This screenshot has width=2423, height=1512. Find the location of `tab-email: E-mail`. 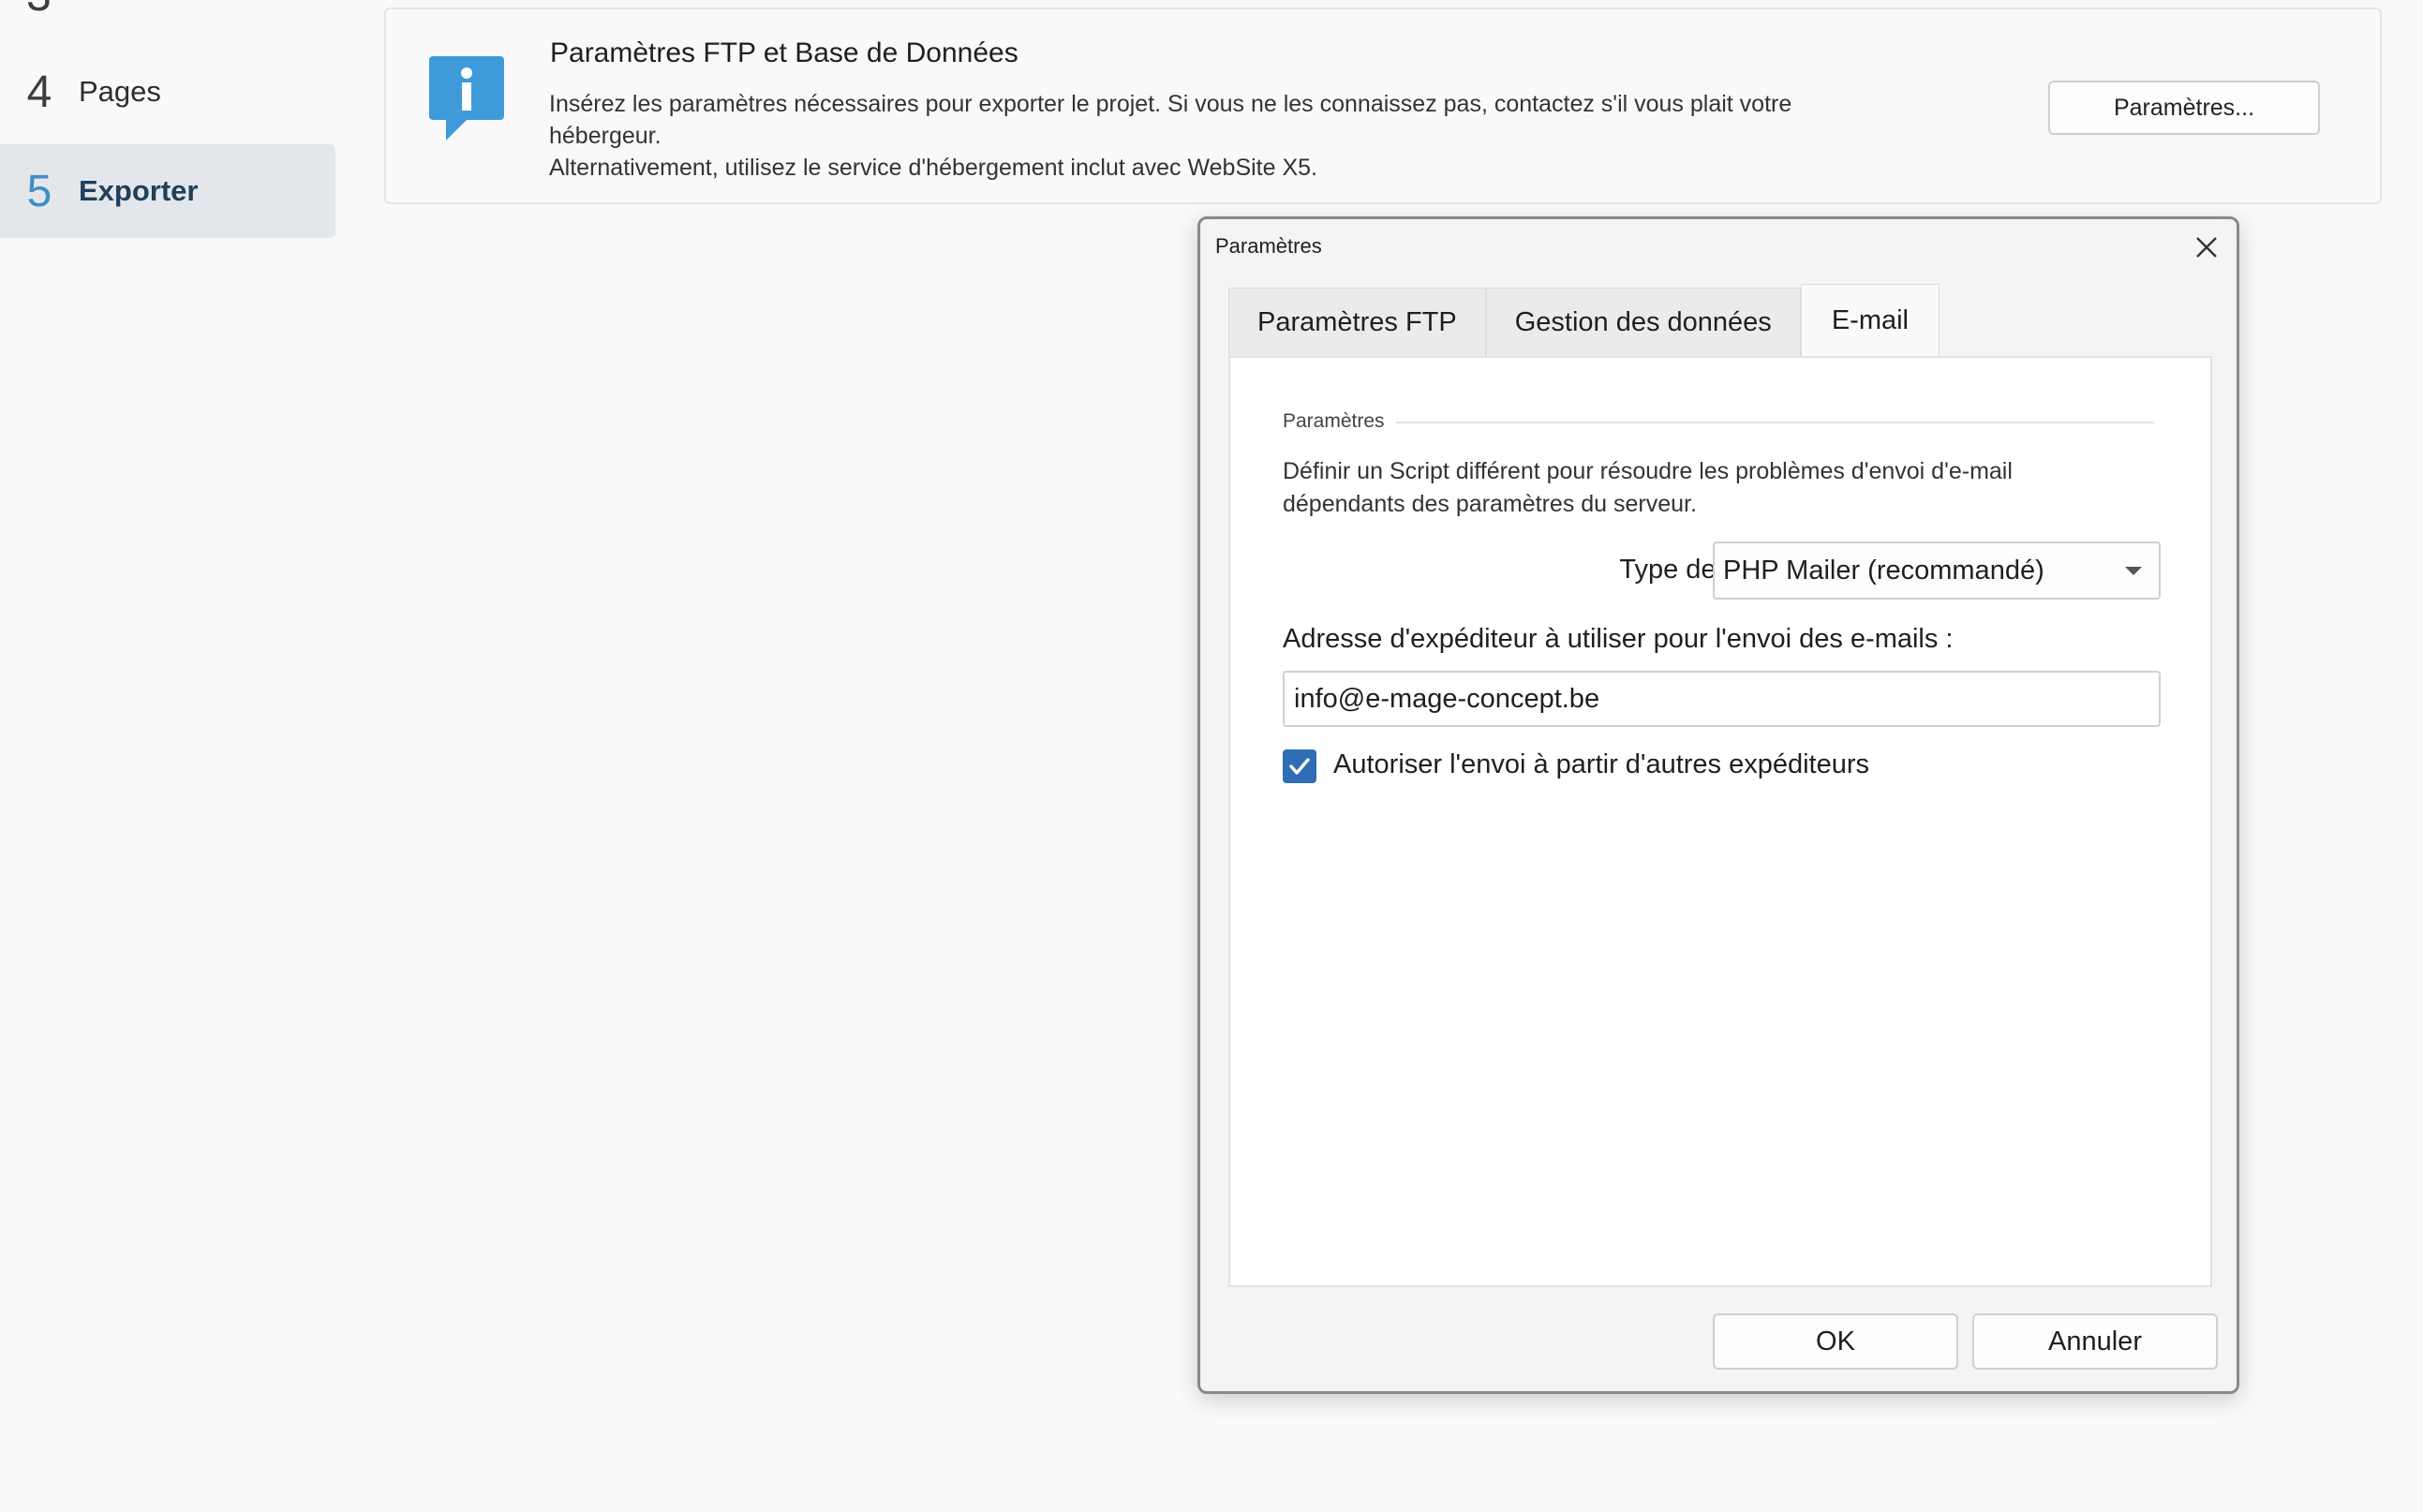

tab-email: E-mail is located at coordinates (1870, 320).